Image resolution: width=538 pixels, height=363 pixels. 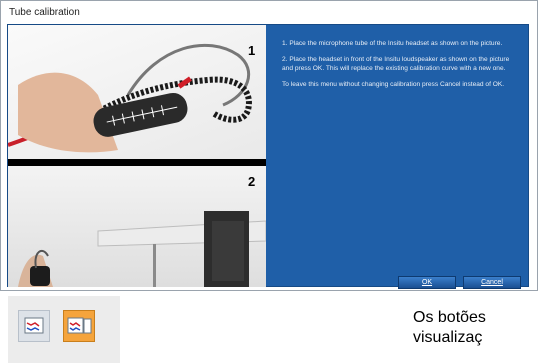 What do you see at coordinates (449, 328) in the screenshot?
I see `caption-text: Os botões visualizaç` at bounding box center [449, 328].